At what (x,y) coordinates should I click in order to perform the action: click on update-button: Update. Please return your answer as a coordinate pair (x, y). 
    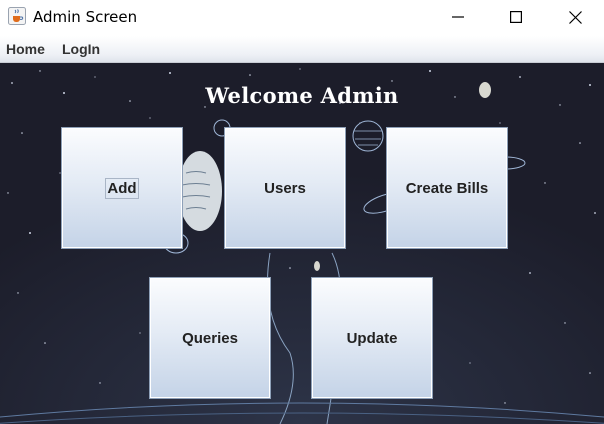
    Looking at the image, I should click on (372, 338).